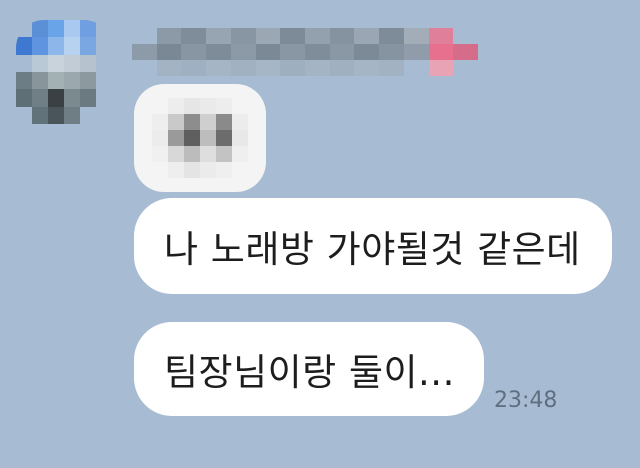  I want to click on blurred-sticker-icon, so click(200, 138).